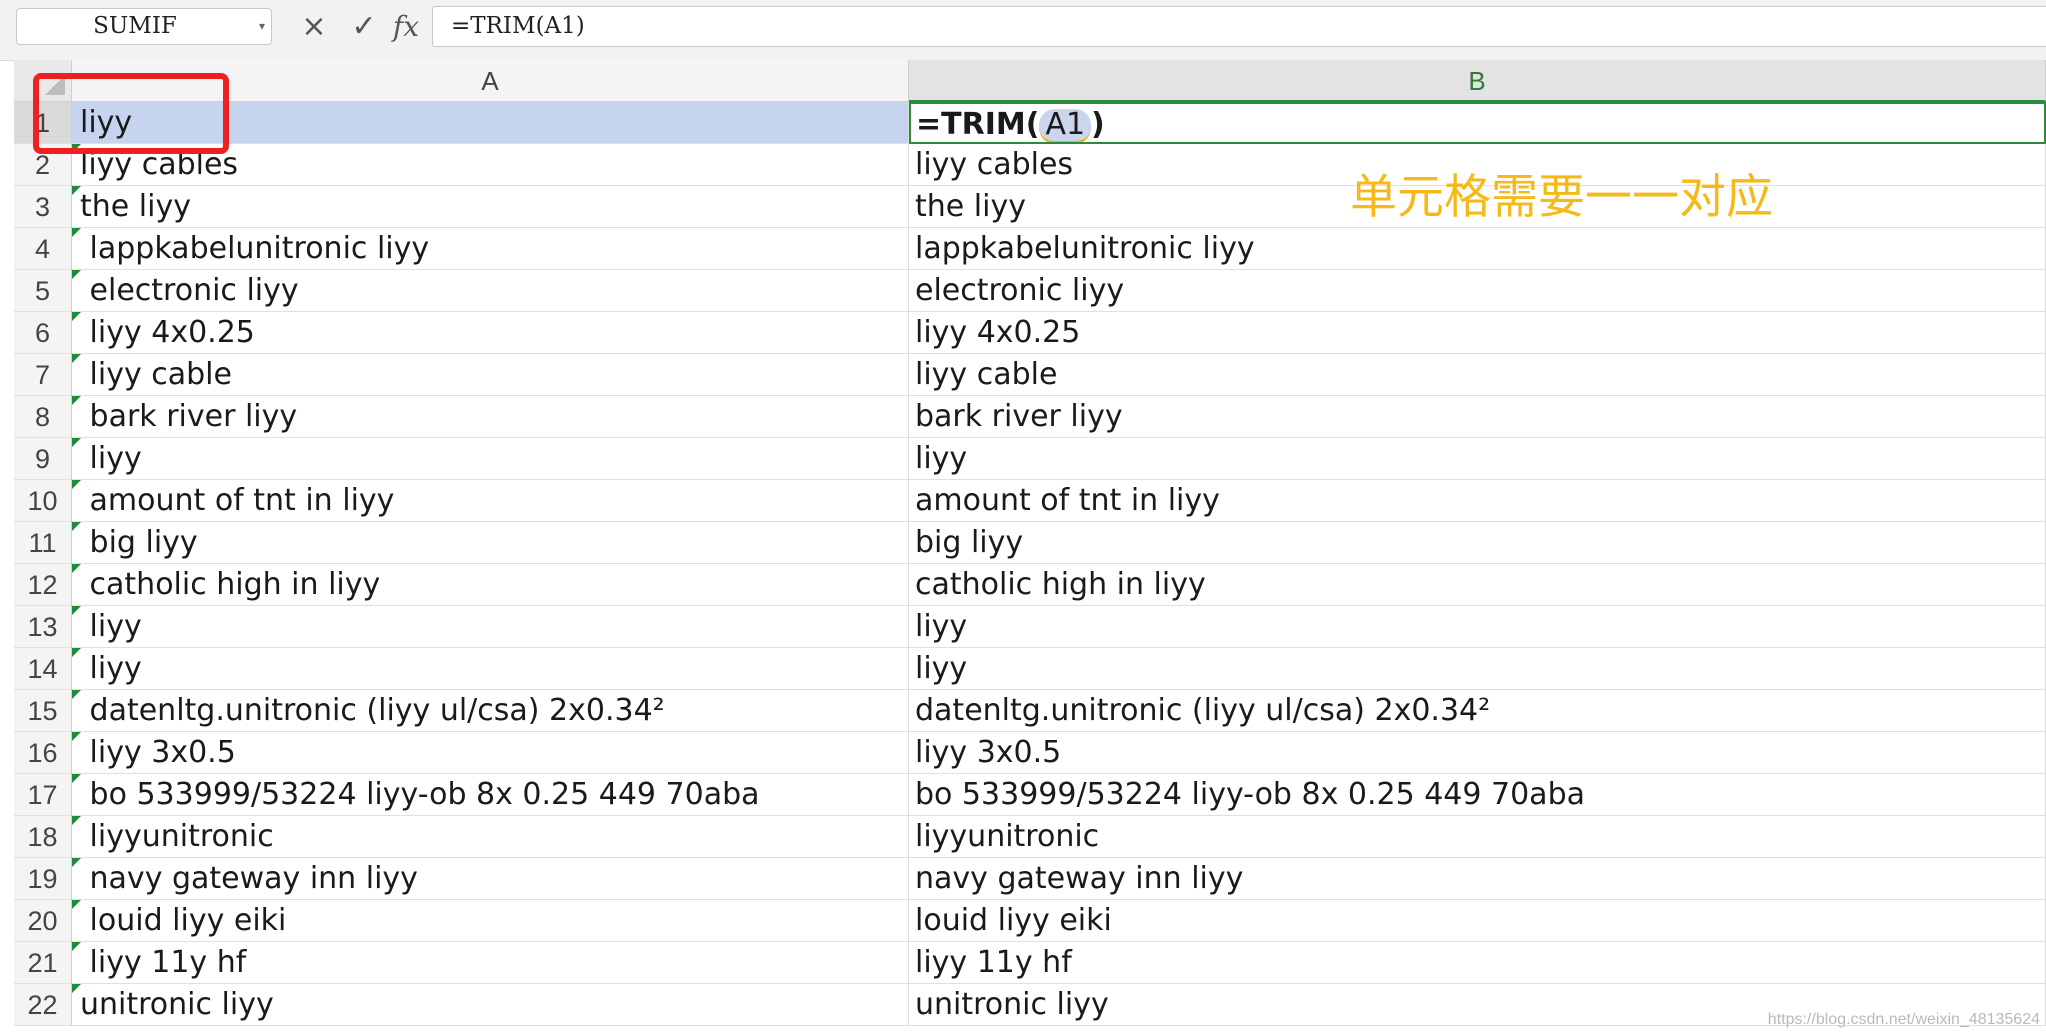  I want to click on table-row: 11 big liyy big liyy, so click(1023, 543).